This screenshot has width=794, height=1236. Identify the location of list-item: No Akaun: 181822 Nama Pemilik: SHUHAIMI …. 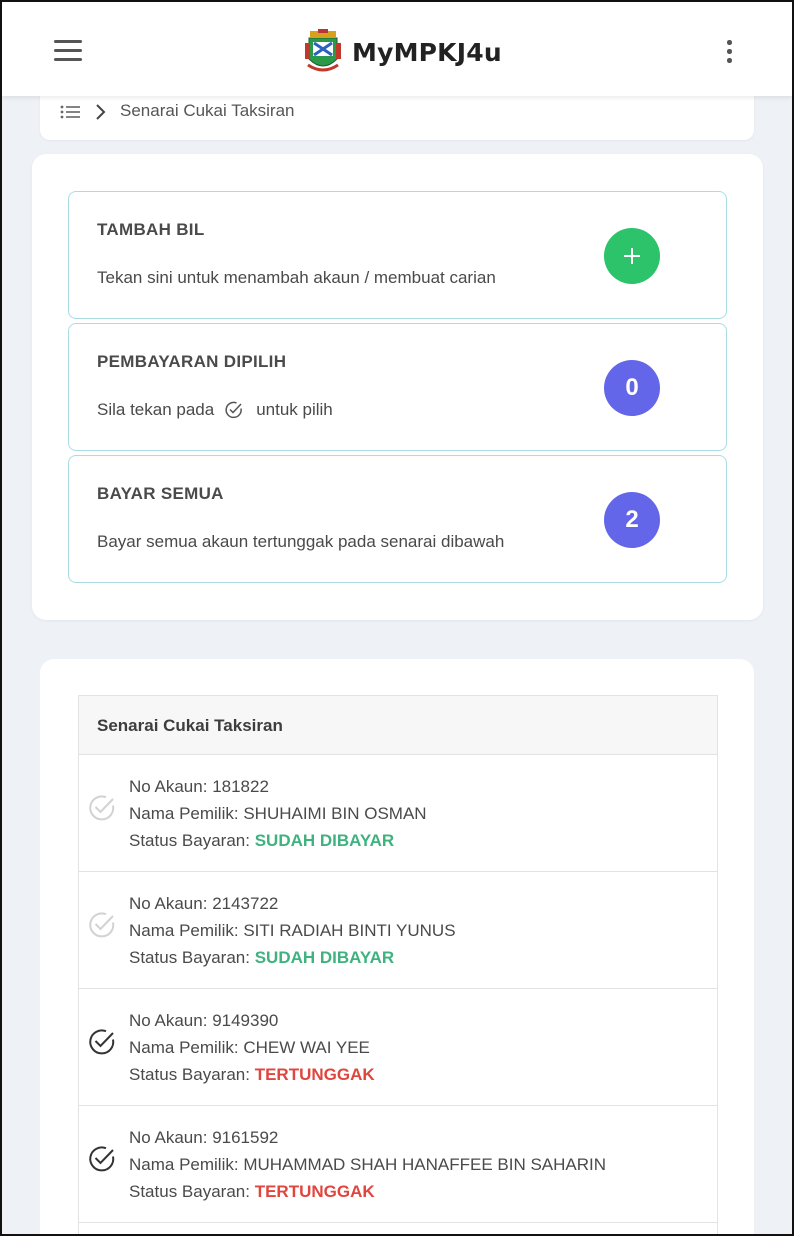
(398, 813).